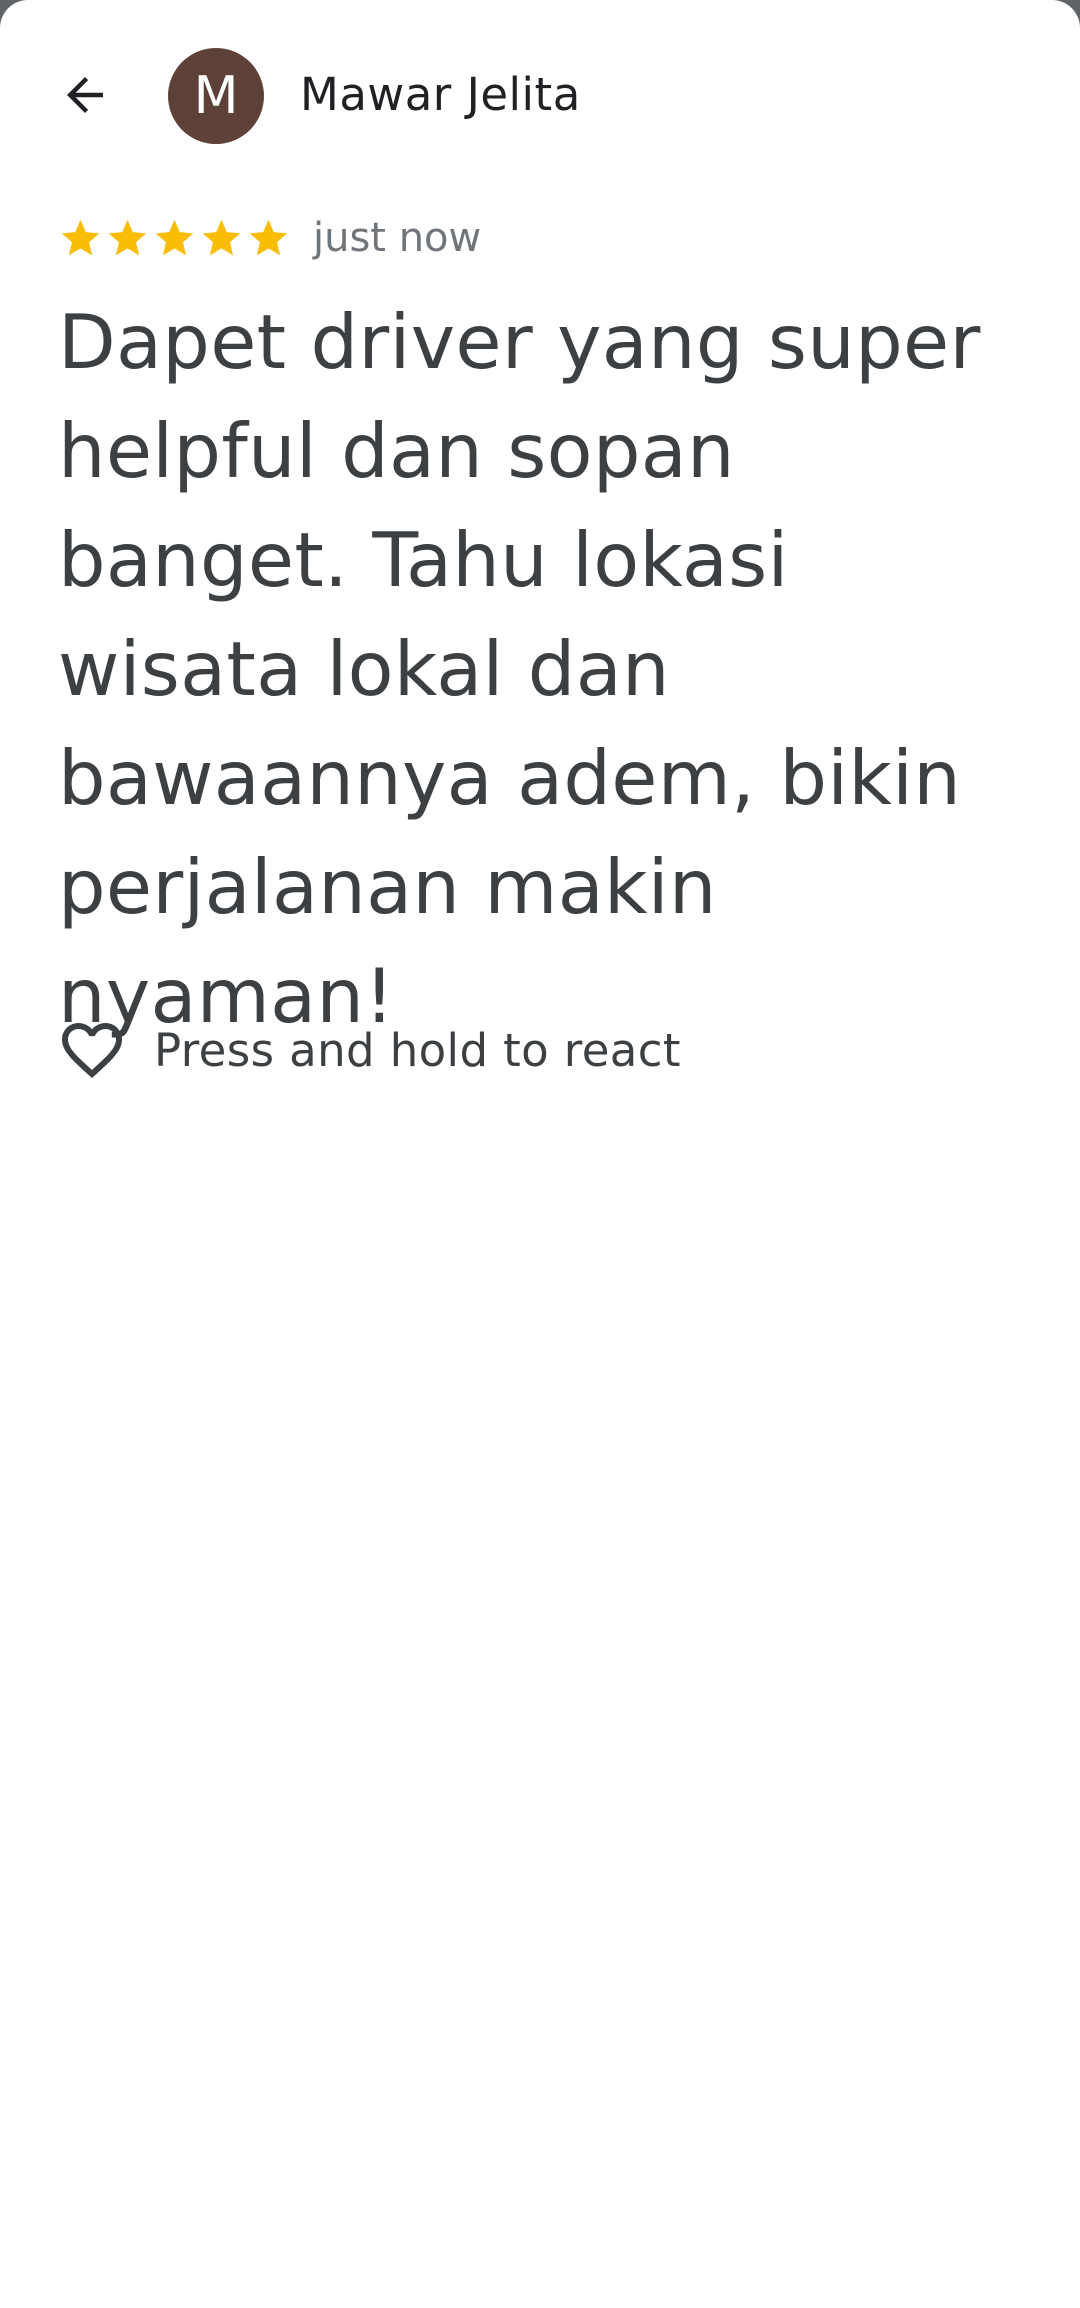  What do you see at coordinates (440, 94) in the screenshot?
I see `author-name: Mawar Jelita` at bounding box center [440, 94].